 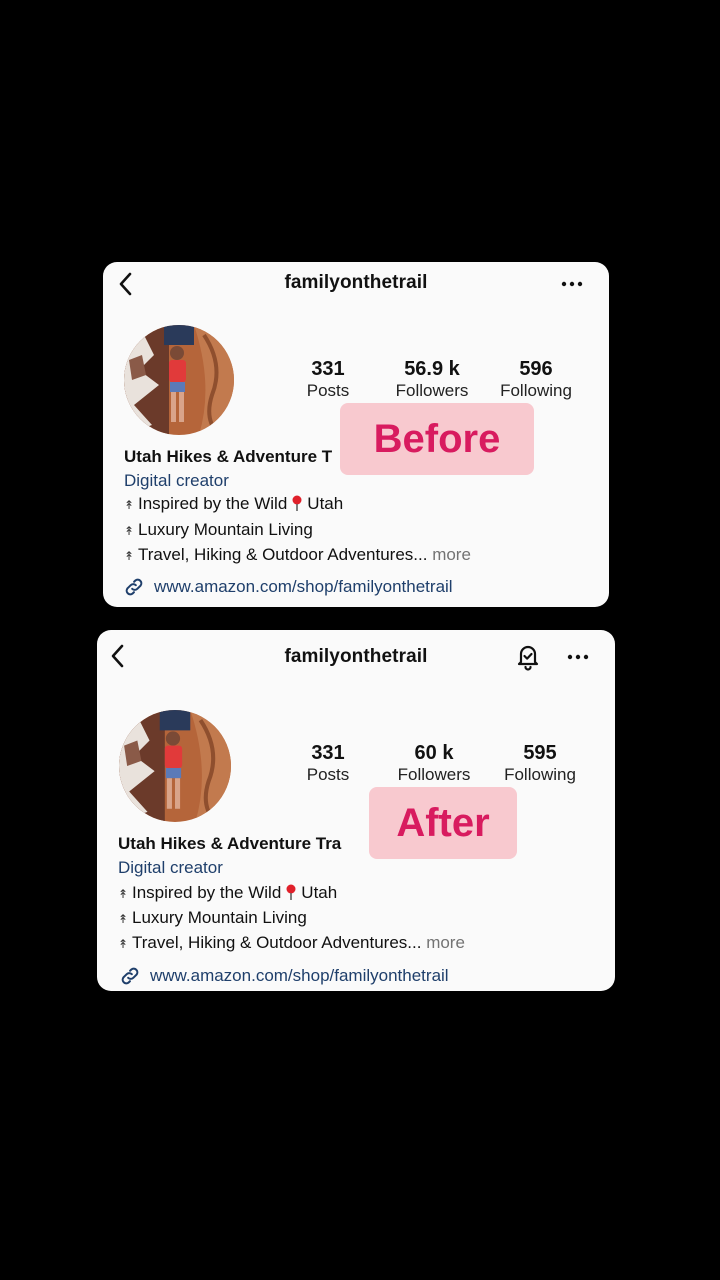 What do you see at coordinates (437, 439) in the screenshot?
I see `before-label: Before` at bounding box center [437, 439].